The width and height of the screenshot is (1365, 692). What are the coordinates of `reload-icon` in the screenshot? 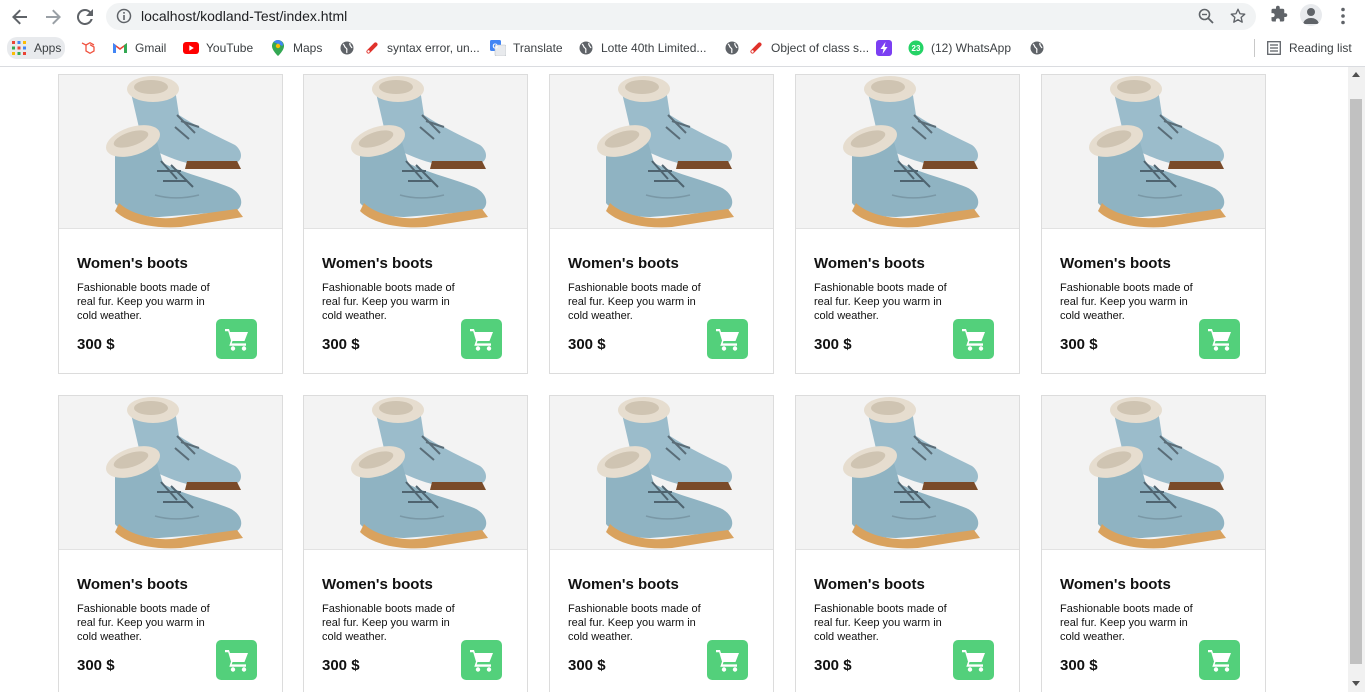 It's located at (85, 17).